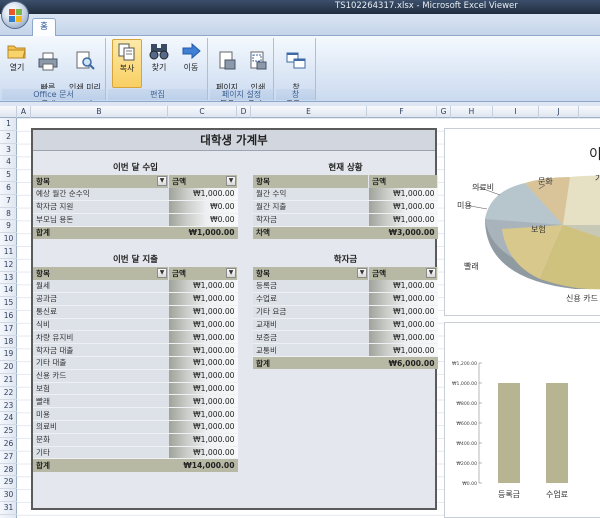 The image size is (600, 518). I want to click on table-row: 학자금 지원 ₩0.00, so click(135, 207).